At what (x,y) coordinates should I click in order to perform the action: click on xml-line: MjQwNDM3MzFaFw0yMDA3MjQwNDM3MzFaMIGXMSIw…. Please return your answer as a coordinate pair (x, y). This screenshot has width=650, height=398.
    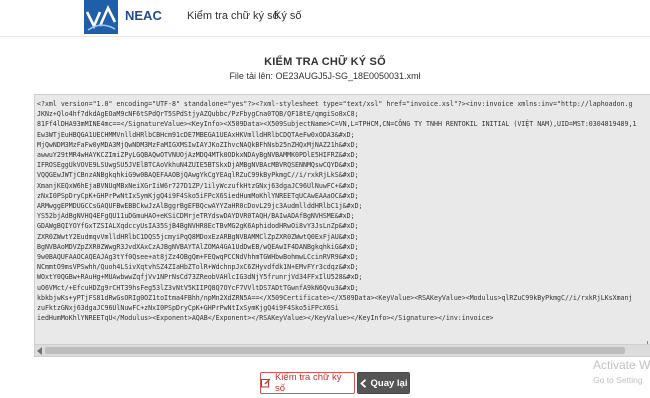
    Looking at the image, I should click on (198, 144).